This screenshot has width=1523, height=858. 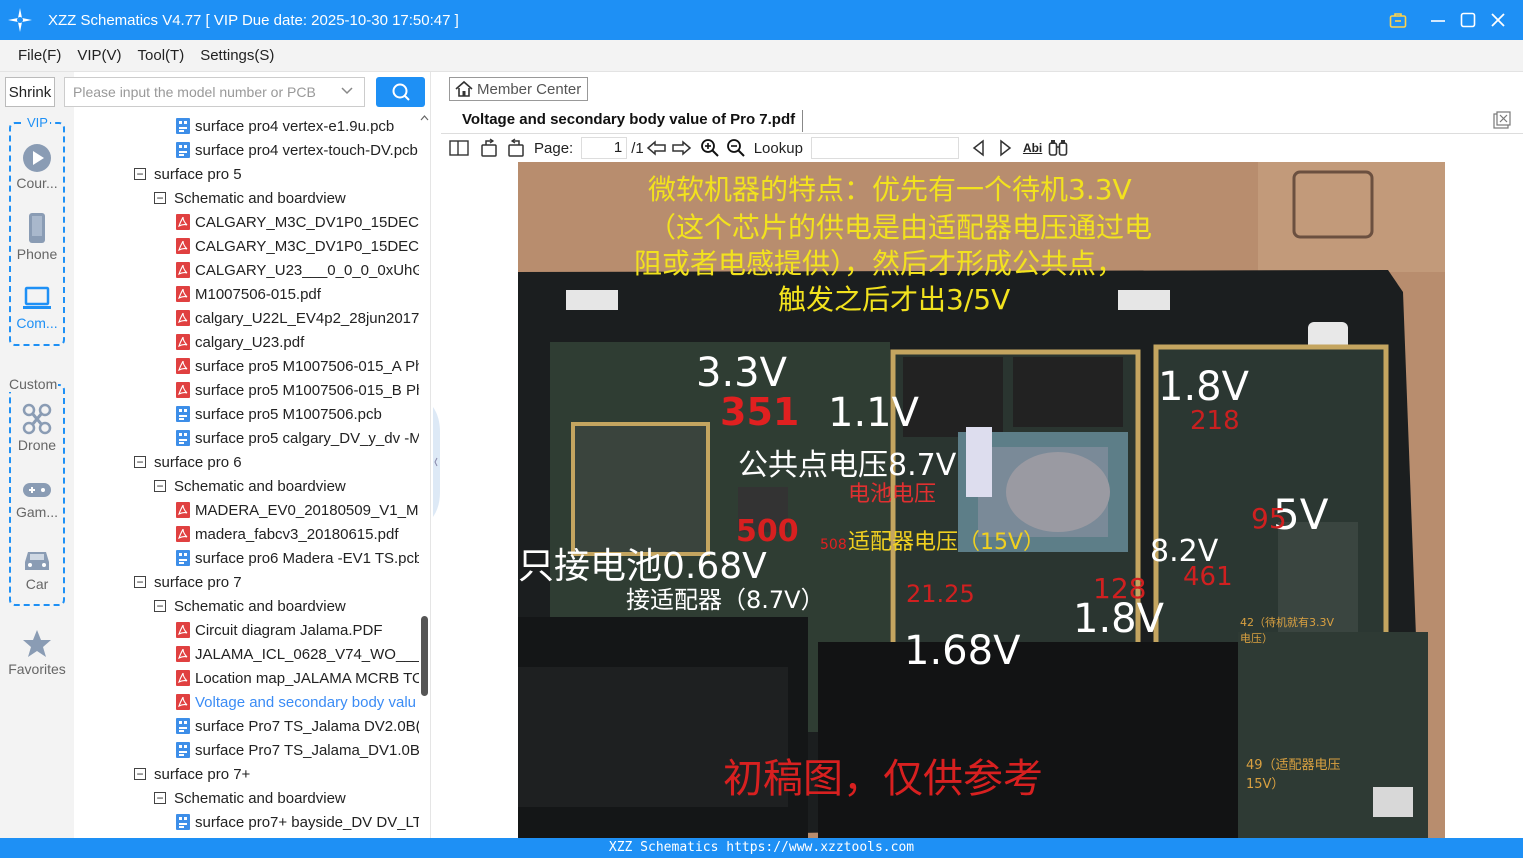 What do you see at coordinates (725, 600) in the screenshot?
I see `voltage-label: 接适配器（8.7V）` at bounding box center [725, 600].